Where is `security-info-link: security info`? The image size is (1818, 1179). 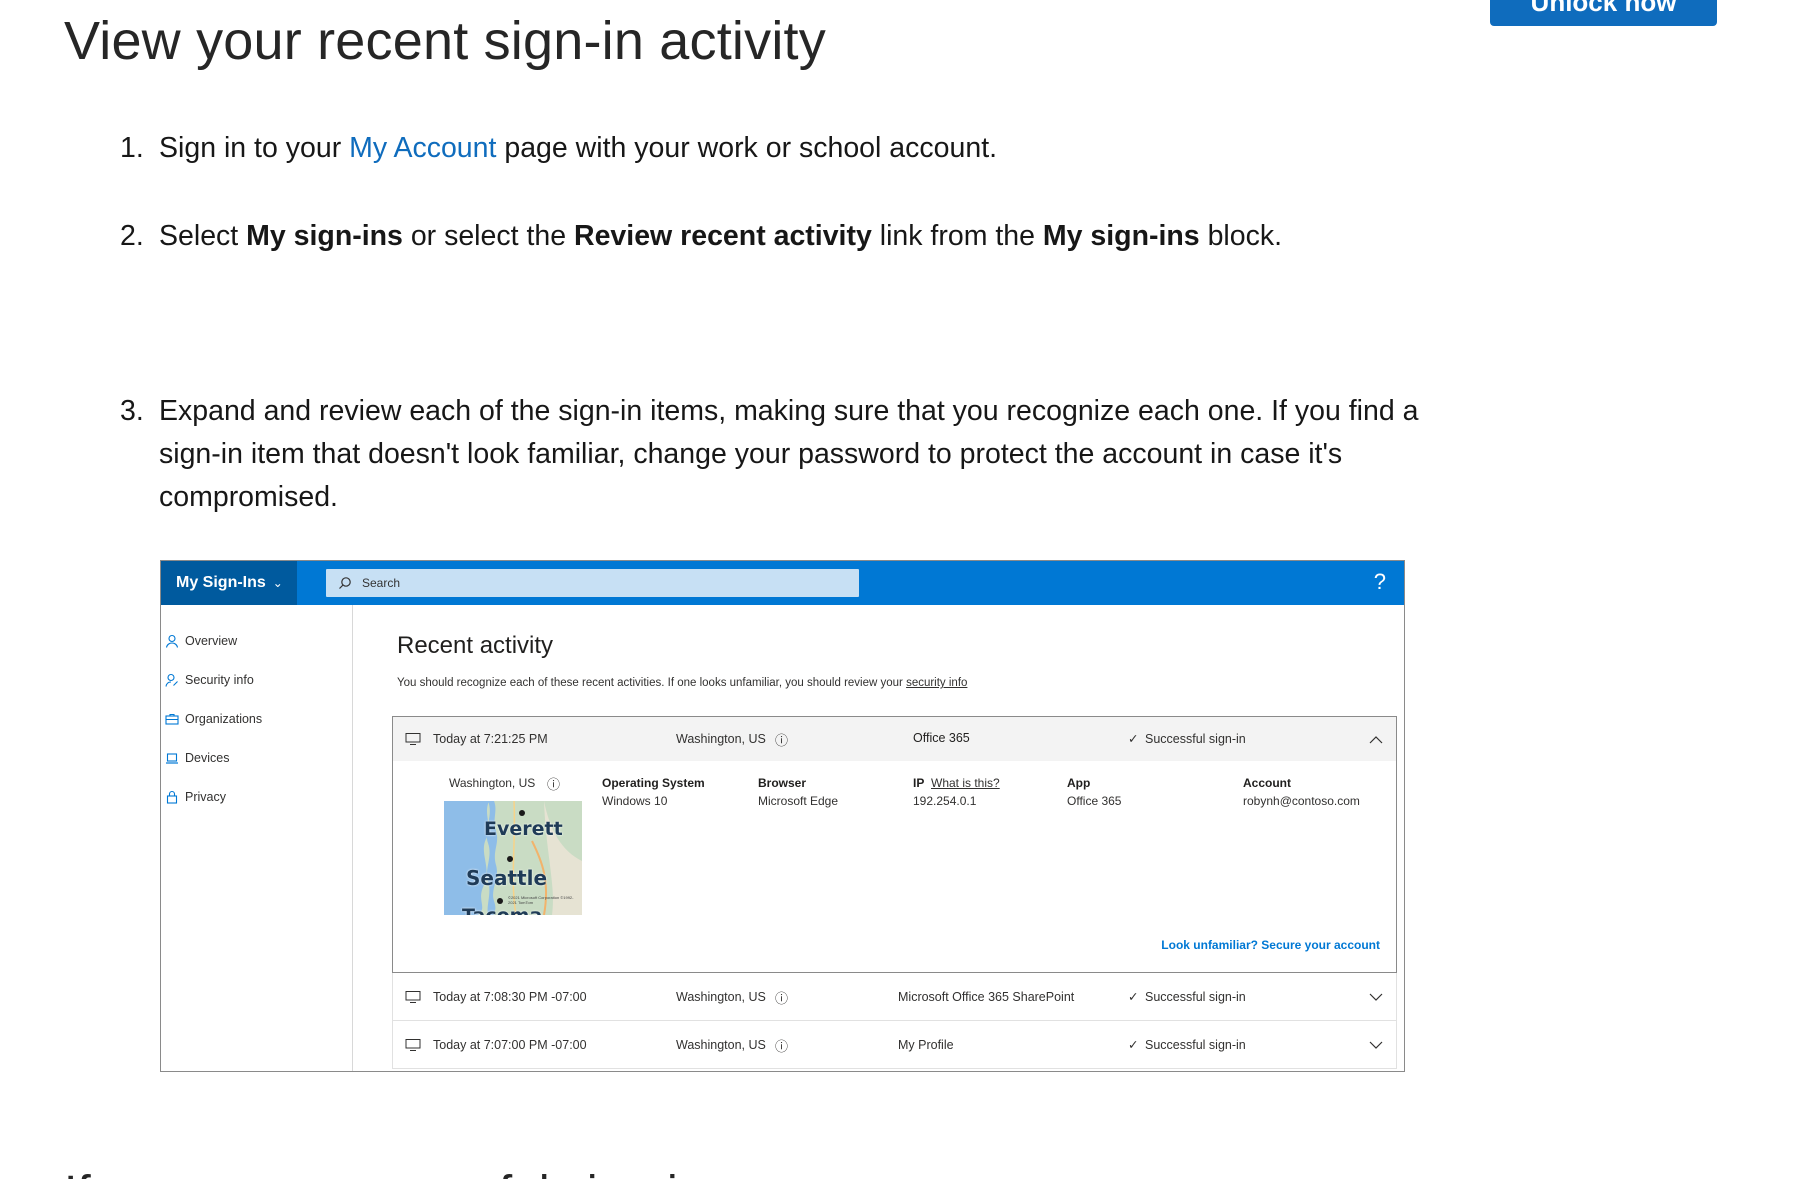 security-info-link: security info is located at coordinates (937, 683).